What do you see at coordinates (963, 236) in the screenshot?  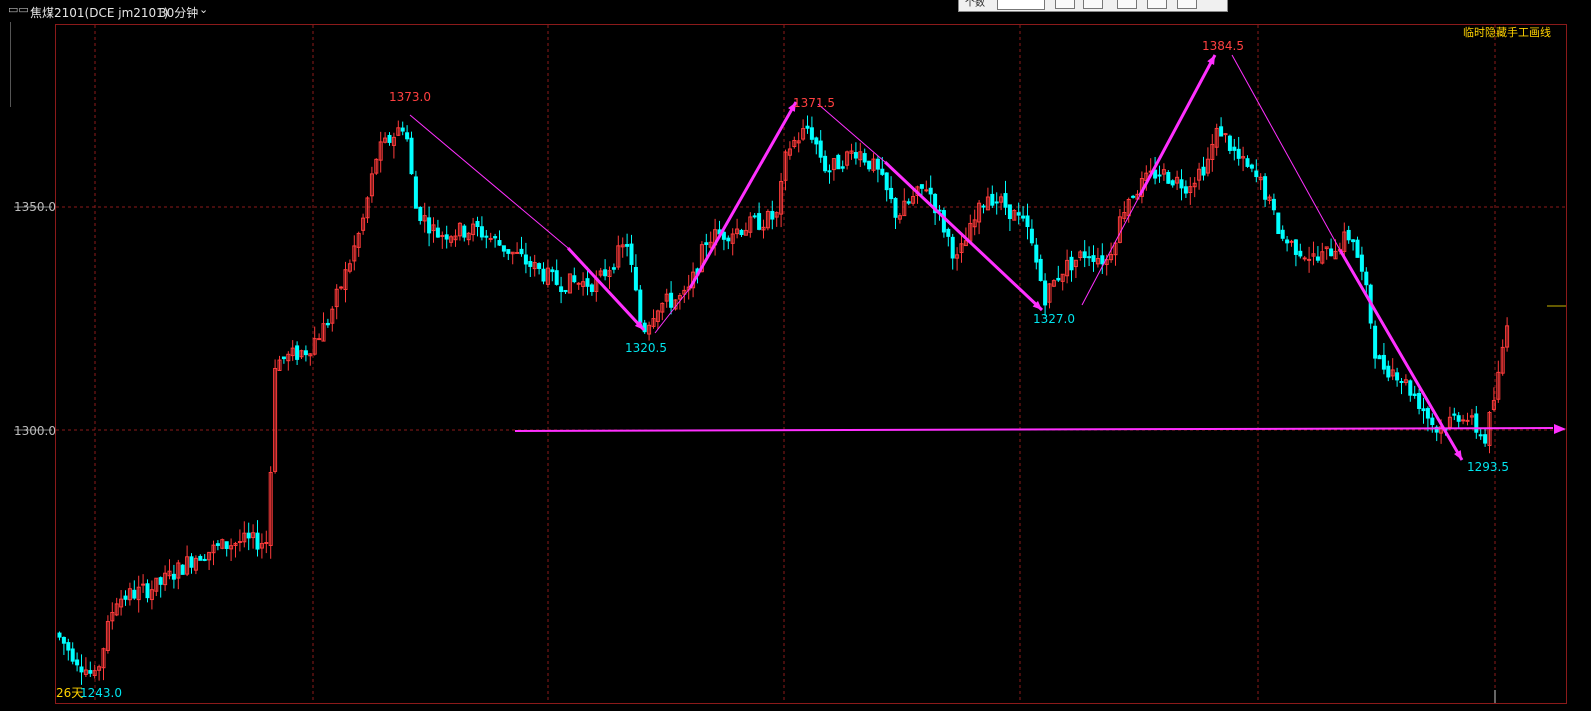 I see `trendline-down-2b` at bounding box center [963, 236].